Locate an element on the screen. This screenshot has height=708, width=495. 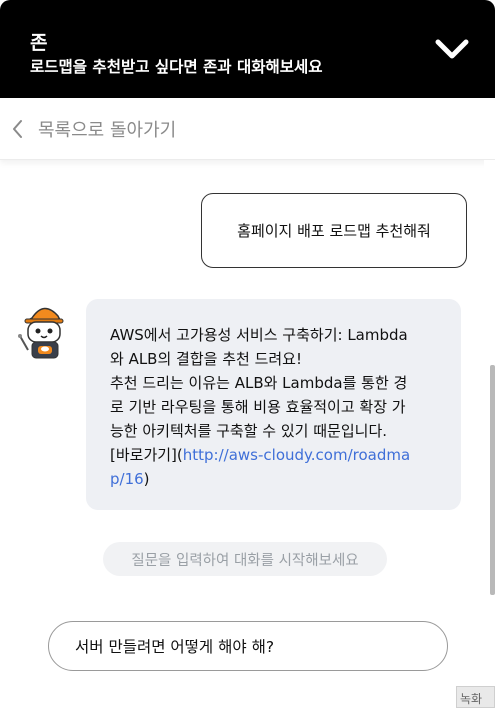
chat-header: 존 로드맵을 추천받고 싶다면 존과 대화해보세요 is located at coordinates (247, 49).